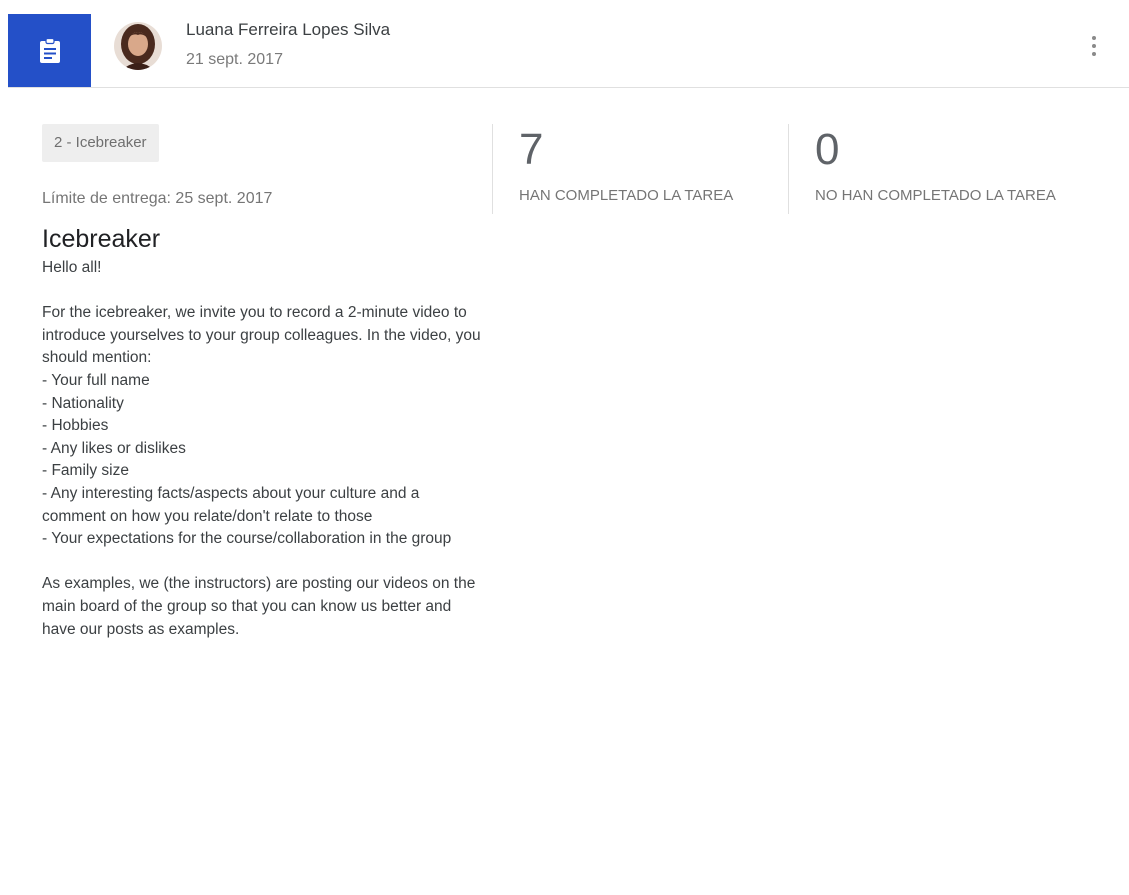  What do you see at coordinates (114, 448) in the screenshot?
I see `description-item: - Any likes or dislikes` at bounding box center [114, 448].